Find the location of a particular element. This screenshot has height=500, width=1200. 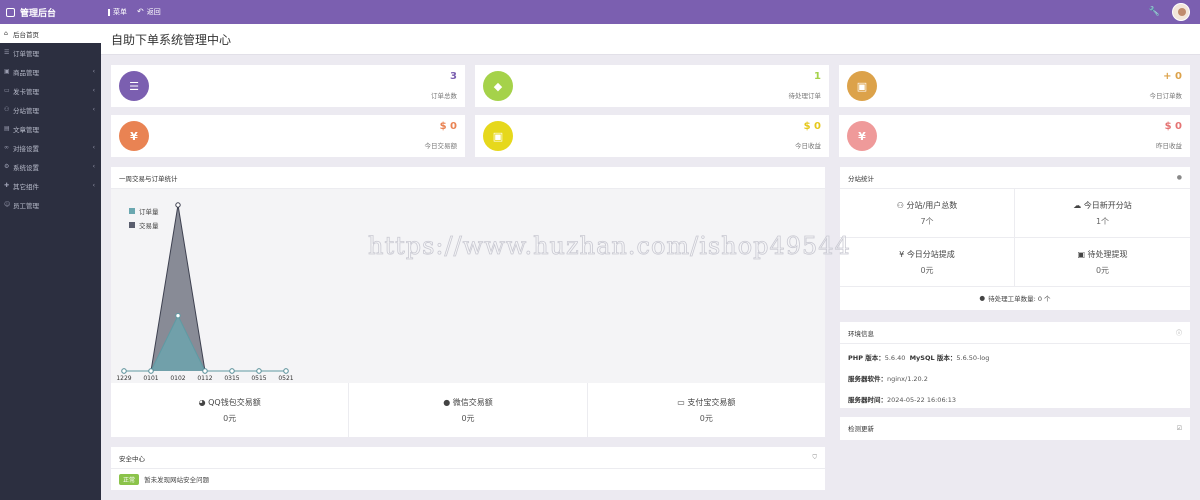

sidebar-item-cards: ▭ 发卡管理 ‹ is located at coordinates (50, 90).